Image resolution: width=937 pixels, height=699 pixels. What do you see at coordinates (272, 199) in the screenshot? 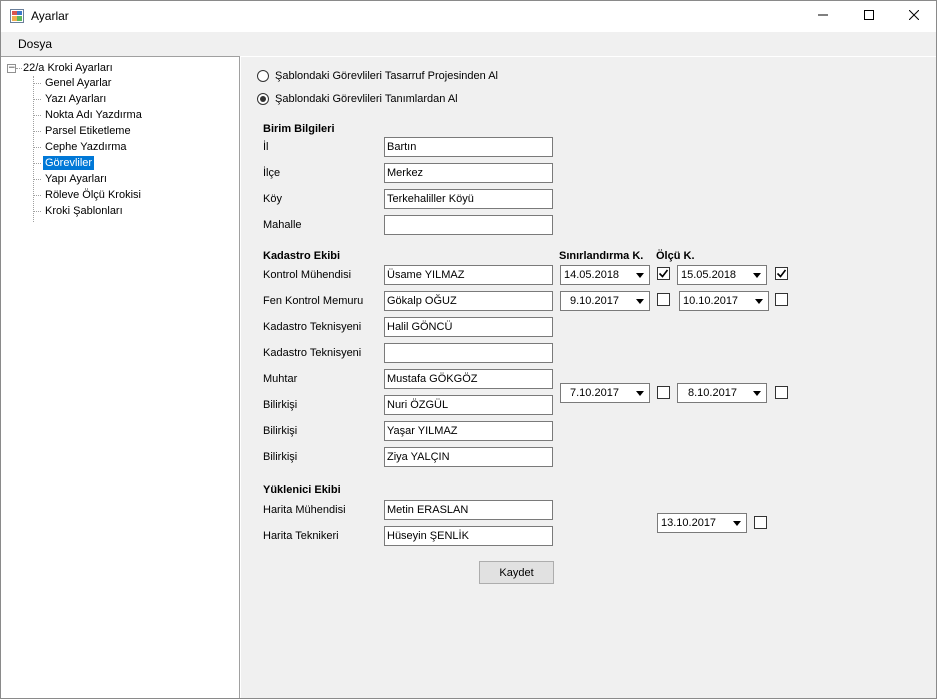
I see `koy-label: Köy` at bounding box center [272, 199].